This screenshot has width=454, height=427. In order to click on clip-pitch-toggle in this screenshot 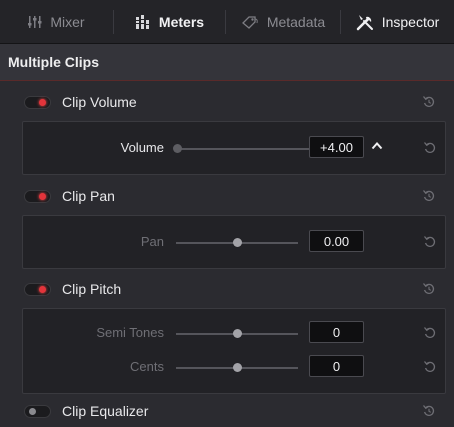, I will do `click(37, 289)`.